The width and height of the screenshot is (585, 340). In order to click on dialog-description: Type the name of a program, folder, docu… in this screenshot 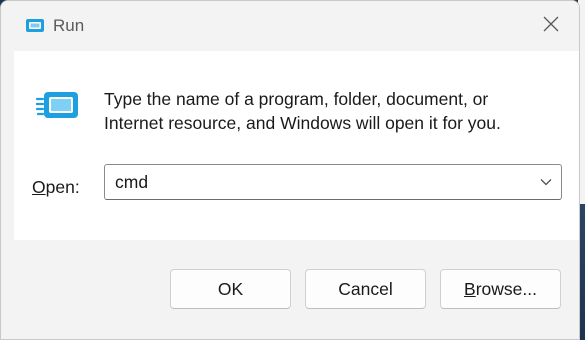, I will do `click(324, 111)`.